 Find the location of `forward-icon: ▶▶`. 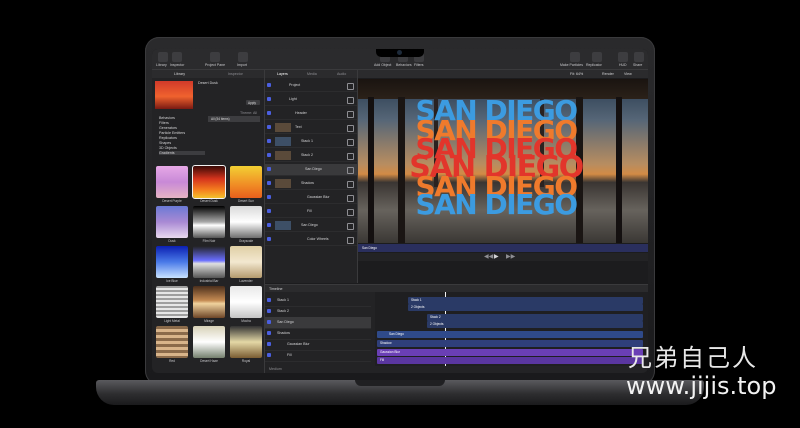

forward-icon: ▶▶ is located at coordinates (510, 256).